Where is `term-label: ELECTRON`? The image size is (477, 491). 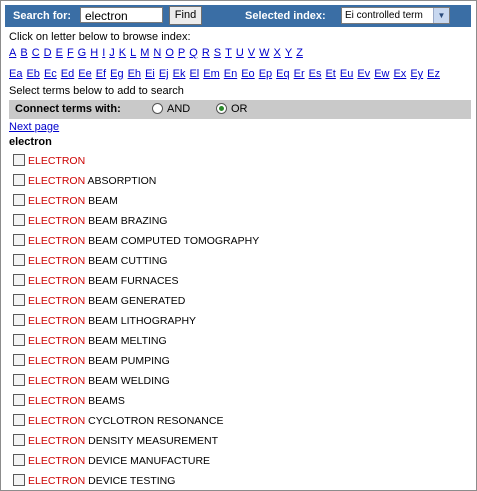
term-label: ELECTRON is located at coordinates (56, 161).